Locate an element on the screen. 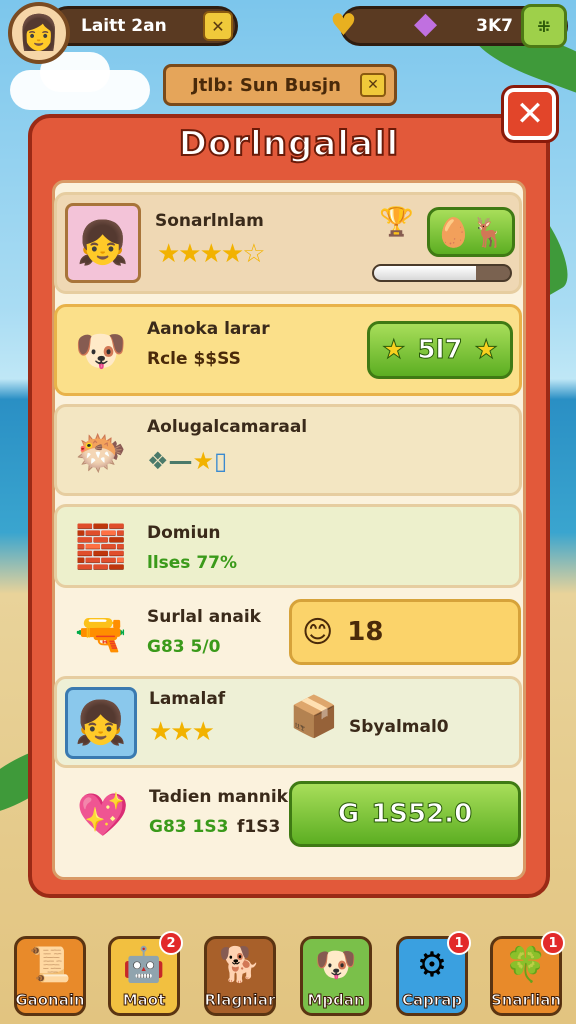  reward-label: Sbyalmal0 is located at coordinates (399, 727).